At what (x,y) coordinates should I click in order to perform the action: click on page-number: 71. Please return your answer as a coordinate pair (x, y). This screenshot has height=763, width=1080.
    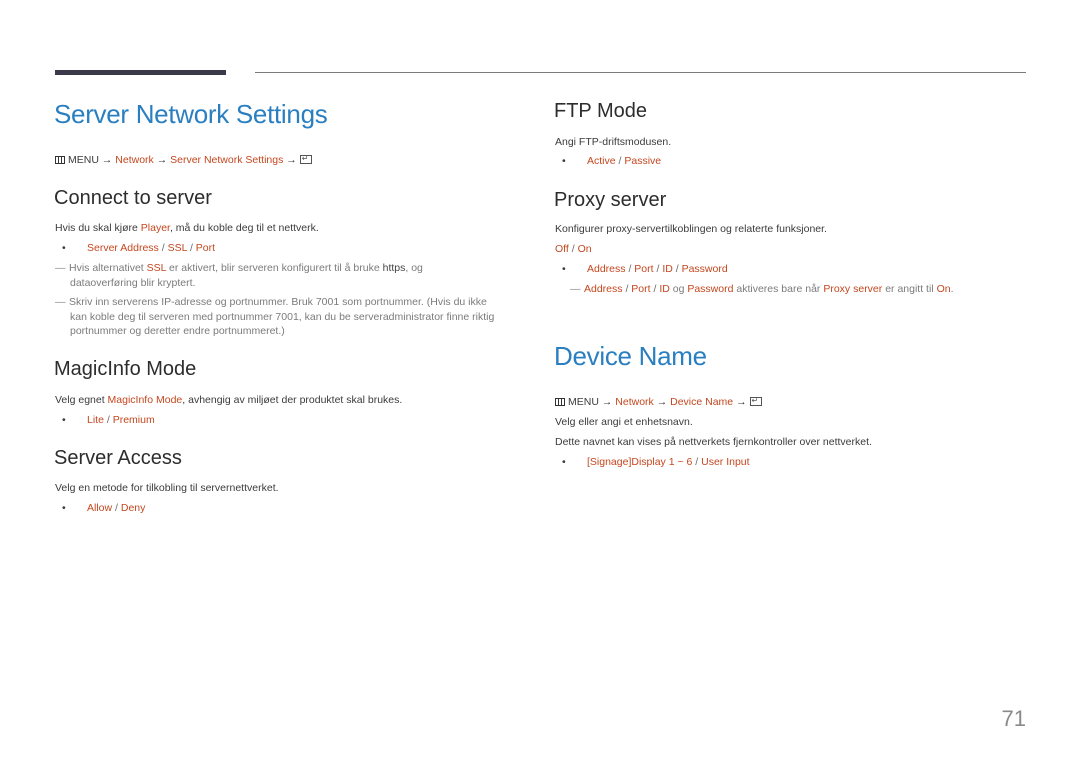
    Looking at the image, I should click on (1013, 718).